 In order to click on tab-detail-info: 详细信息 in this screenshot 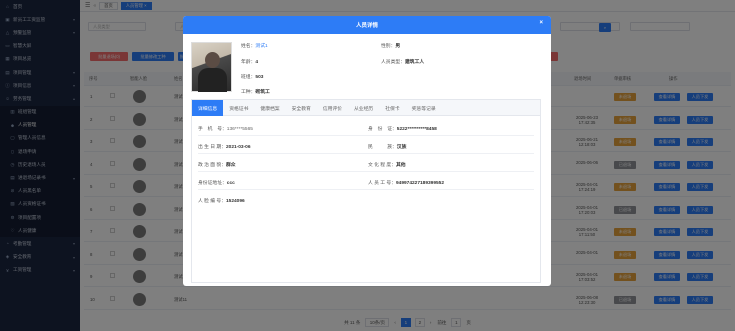, I will do `click(208, 108)`.